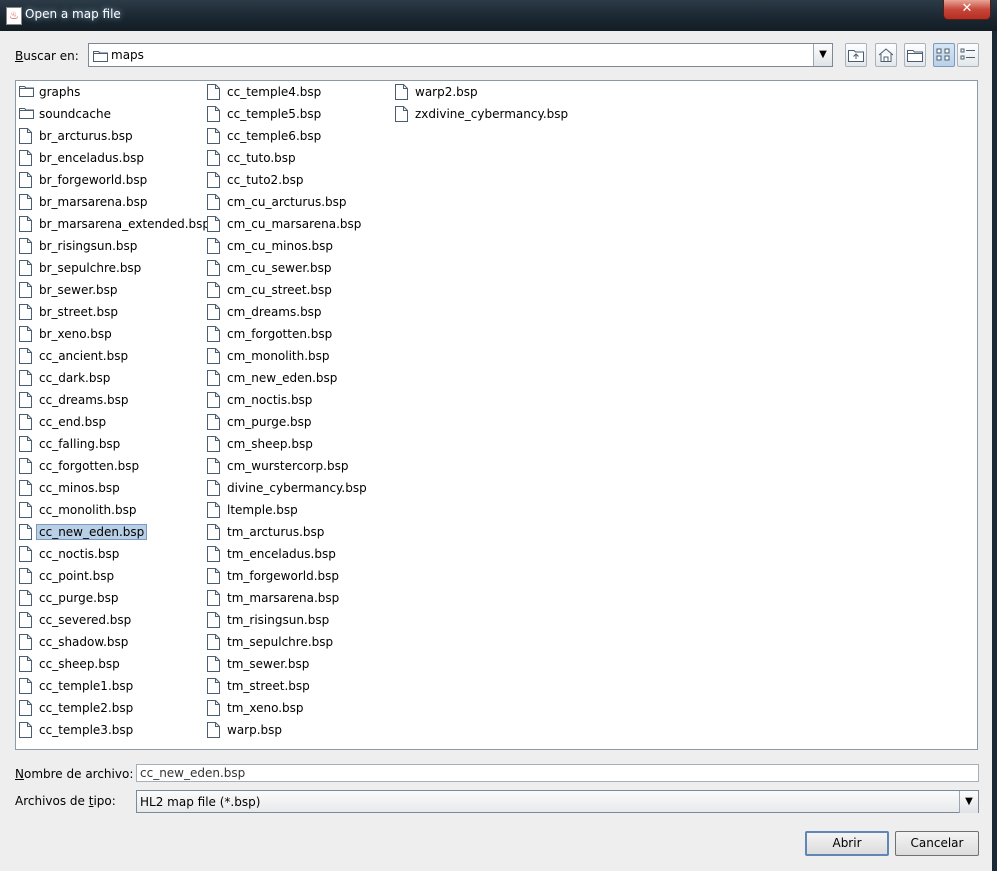  What do you see at coordinates (113, 180) in the screenshot?
I see `file-item: br_forgeworld.bsp` at bounding box center [113, 180].